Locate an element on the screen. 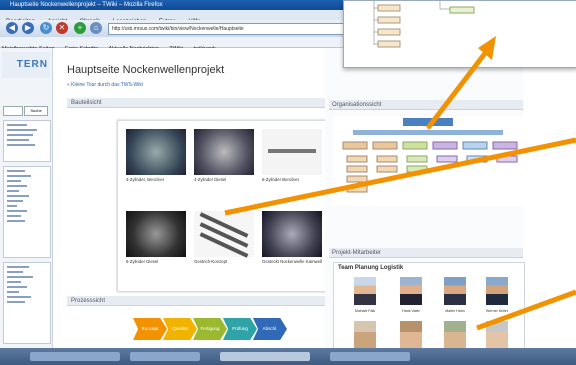 The image size is (576, 365). taskbar is located at coordinates (288, 356).